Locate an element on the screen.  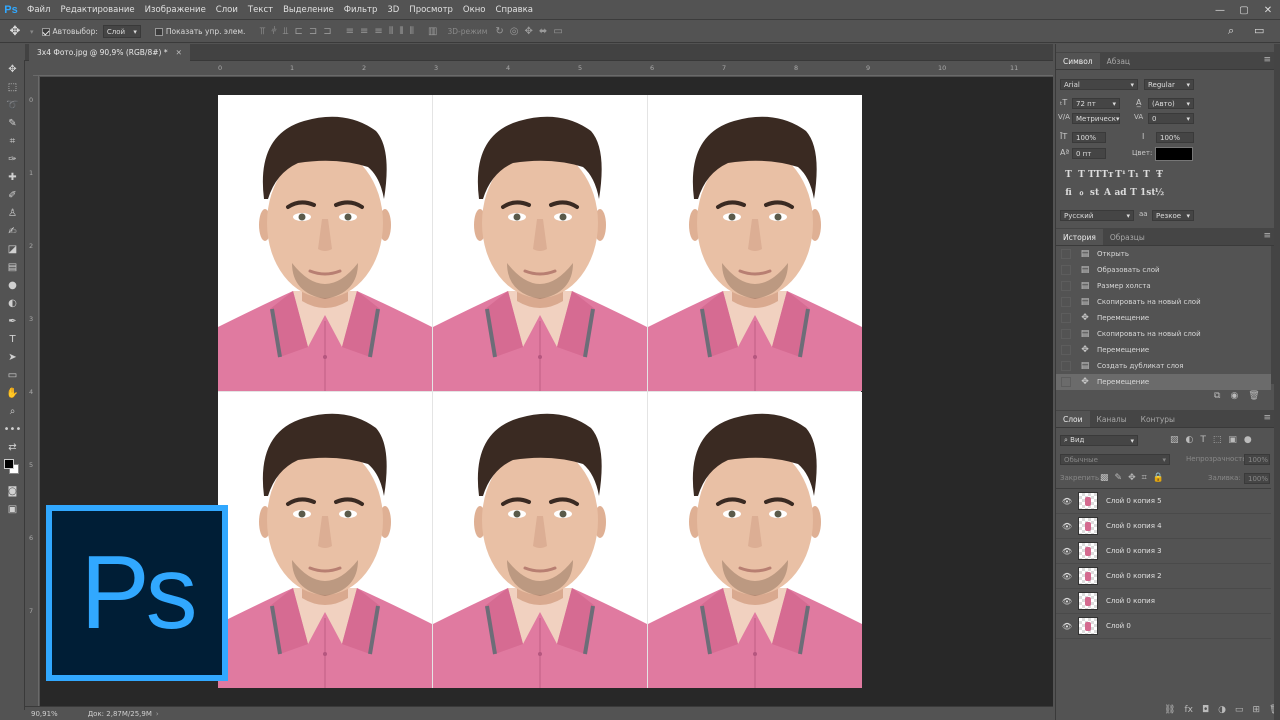
new-group-icon: ▭ is located at coordinates (1239, 710).